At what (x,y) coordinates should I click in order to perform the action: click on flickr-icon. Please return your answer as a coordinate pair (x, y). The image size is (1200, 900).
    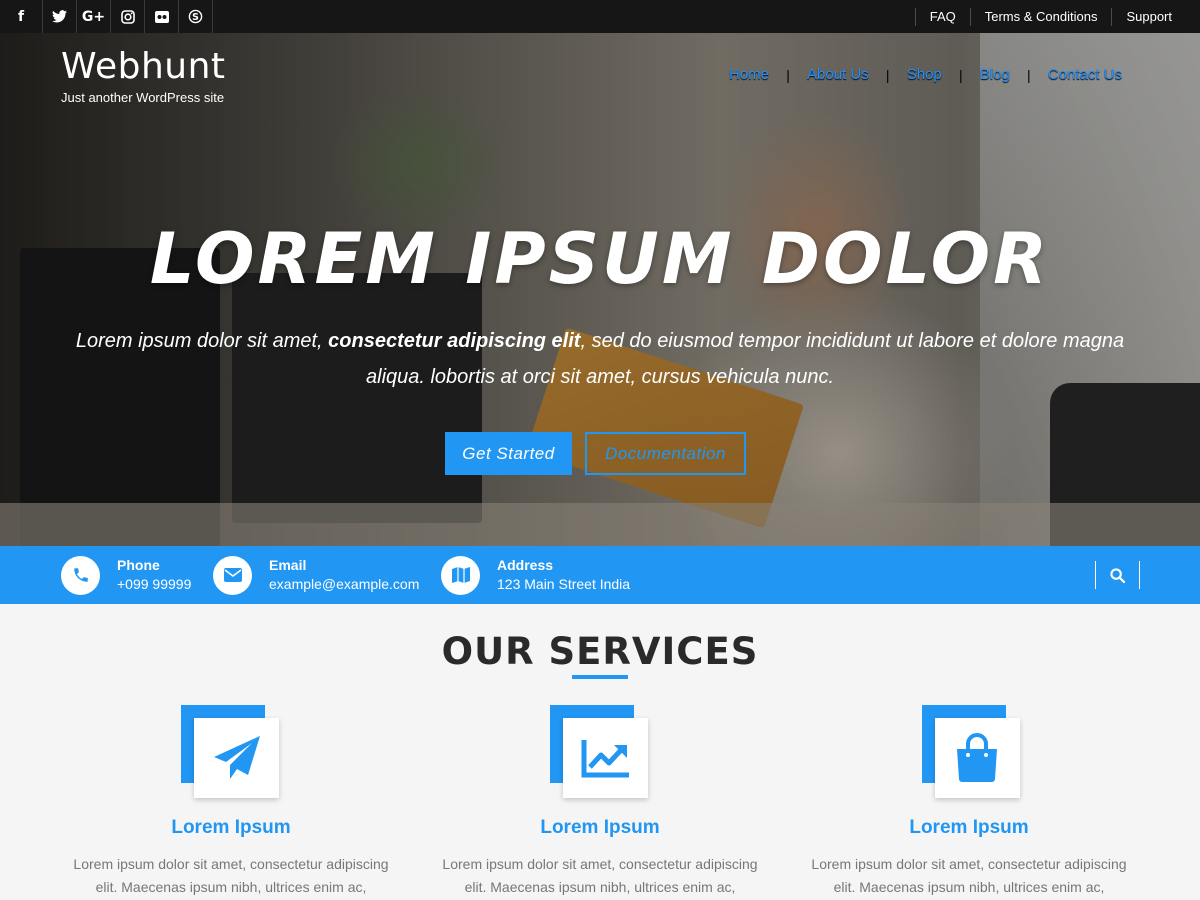
    Looking at the image, I should click on (162, 16).